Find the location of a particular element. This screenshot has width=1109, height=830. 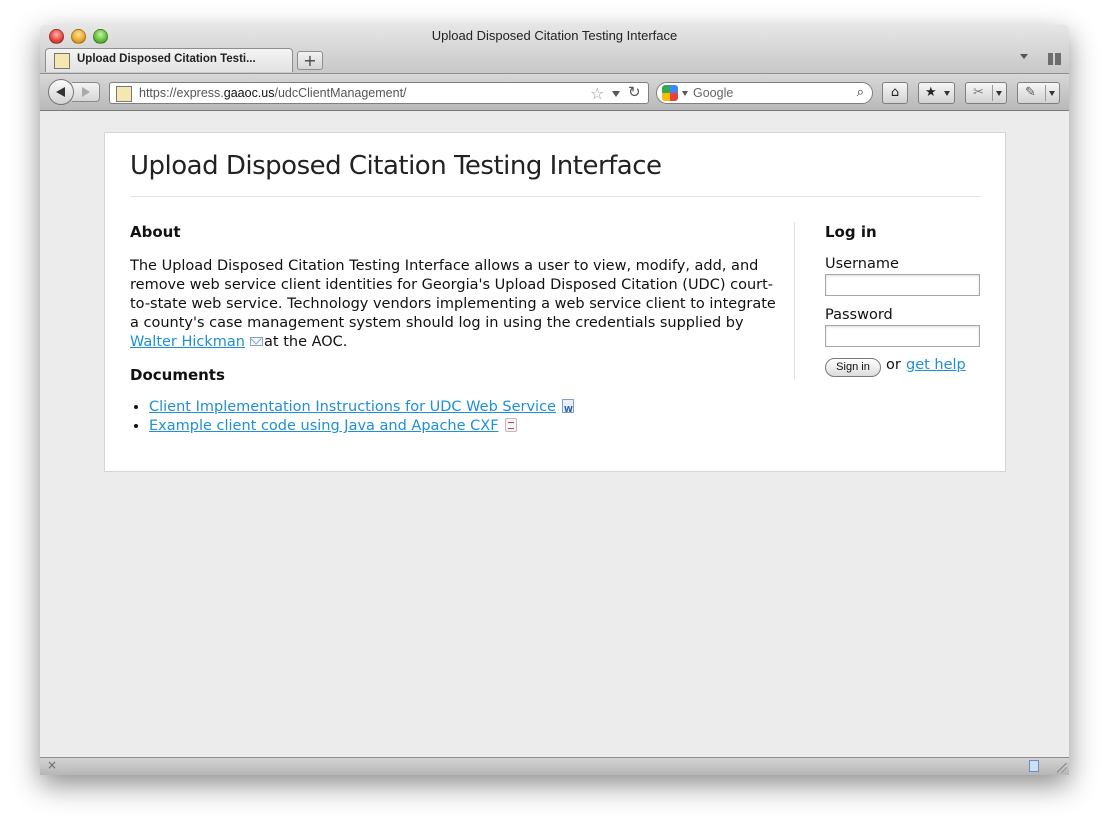

documents-heading: Documents is located at coordinates (177, 375).